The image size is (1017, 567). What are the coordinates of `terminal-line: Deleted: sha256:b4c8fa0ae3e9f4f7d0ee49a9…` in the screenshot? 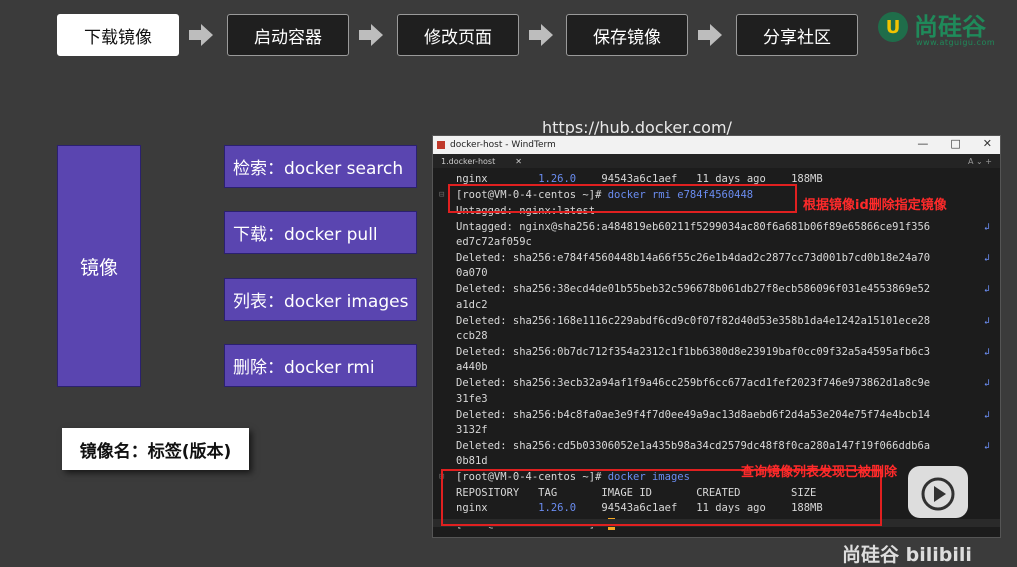 It's located at (693, 415).